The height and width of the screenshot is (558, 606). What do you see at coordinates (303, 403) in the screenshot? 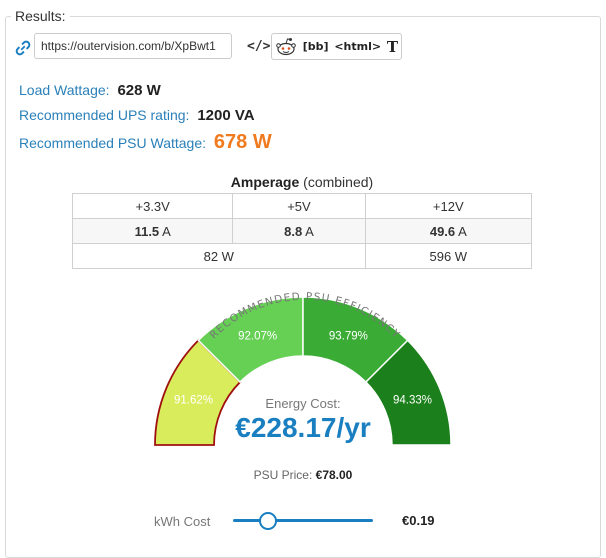
I see `energy-cost-label: Energy Cost:` at bounding box center [303, 403].